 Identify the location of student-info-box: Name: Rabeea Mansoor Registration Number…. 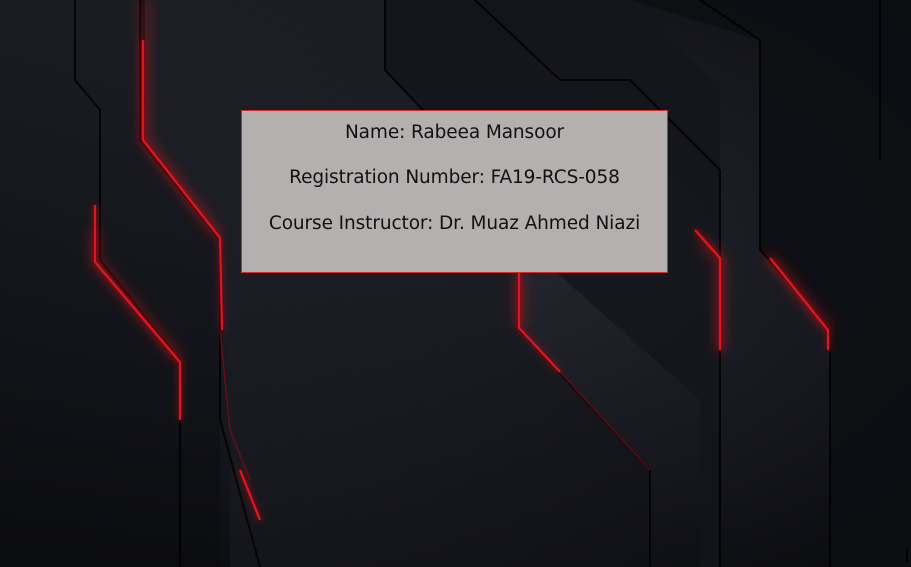
(454, 191).